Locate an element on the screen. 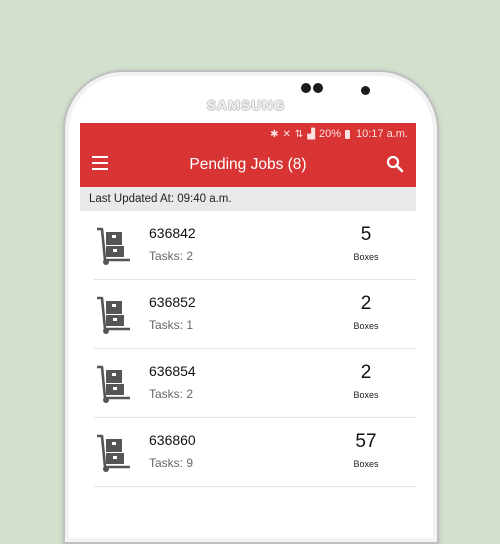 The image size is (500, 544). job-id: 636854 is located at coordinates (172, 371).